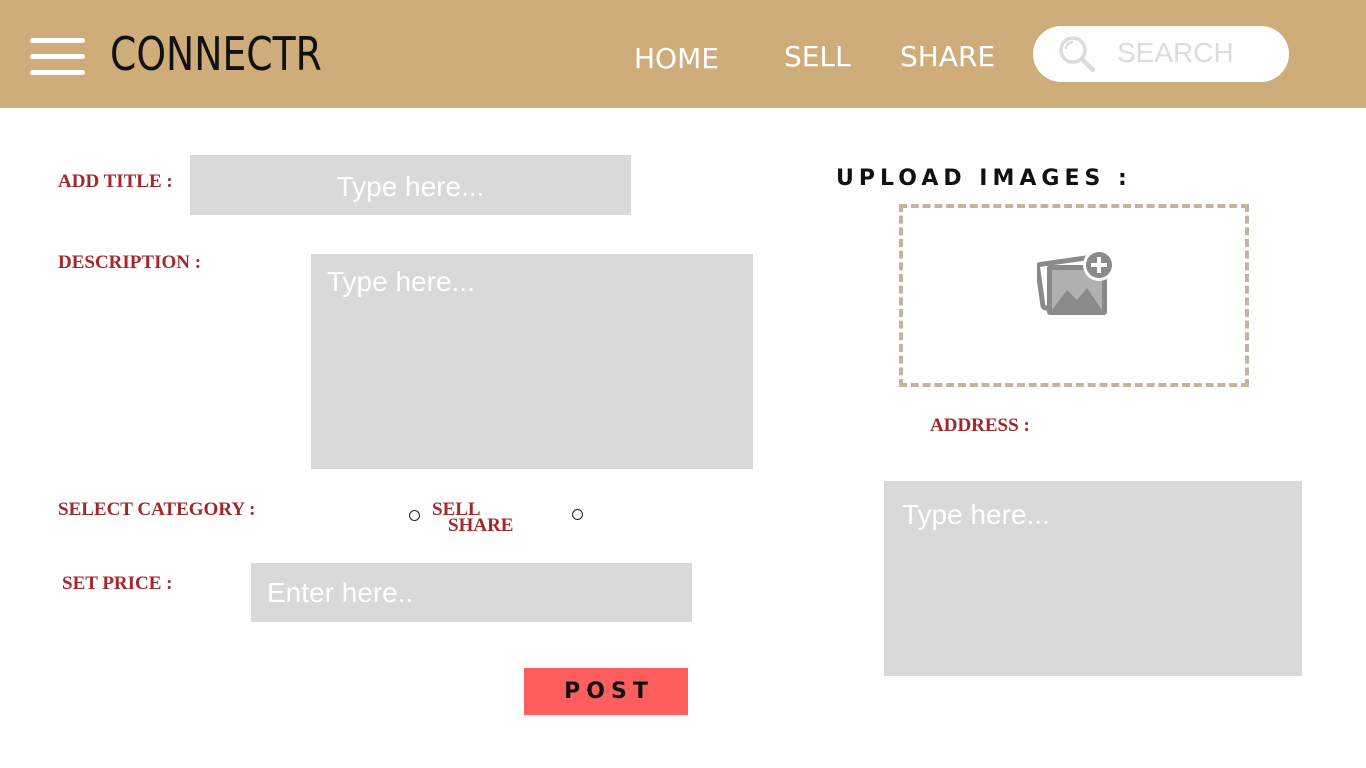 This screenshot has width=1366, height=768. I want to click on app-logo: CONNECTR, so click(216, 54).